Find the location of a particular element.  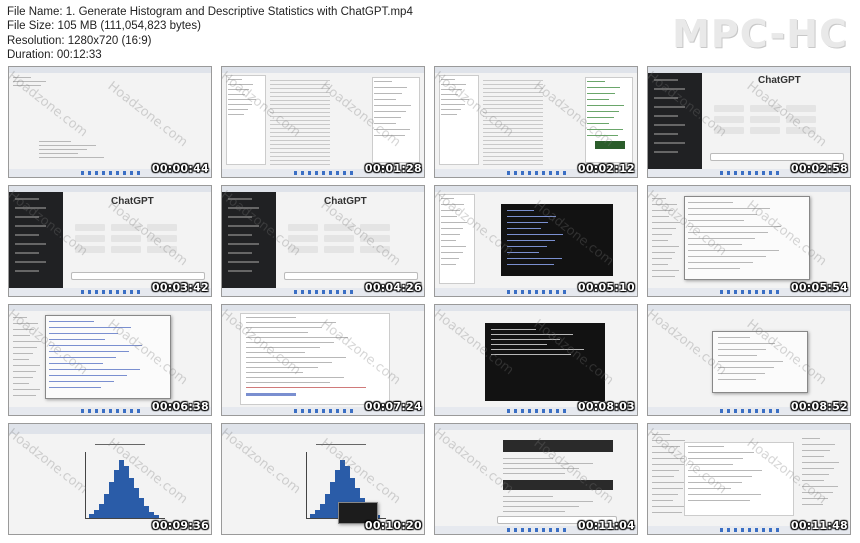

color-swatch is located at coordinates (610, 145).